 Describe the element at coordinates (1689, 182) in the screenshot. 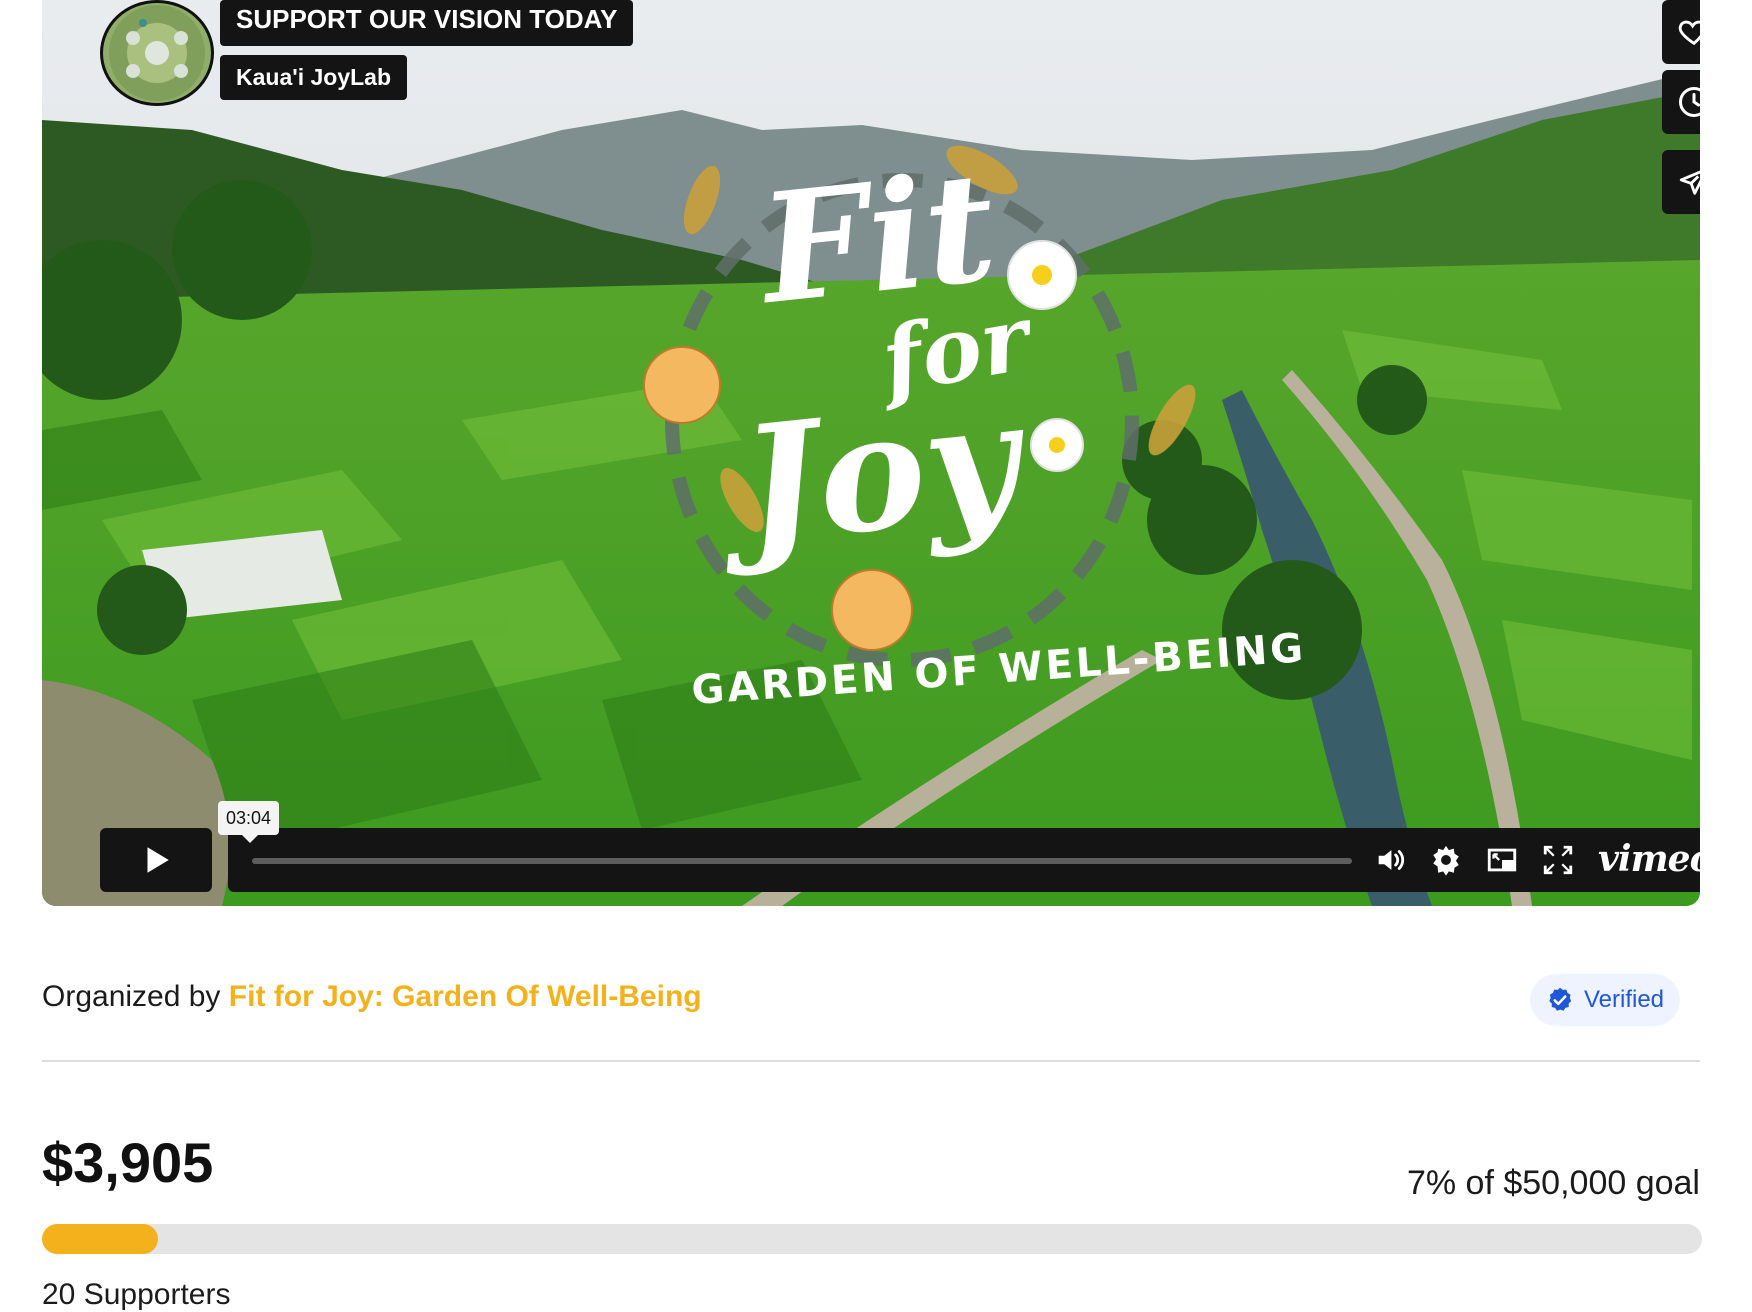

I see `send-icon` at that location.